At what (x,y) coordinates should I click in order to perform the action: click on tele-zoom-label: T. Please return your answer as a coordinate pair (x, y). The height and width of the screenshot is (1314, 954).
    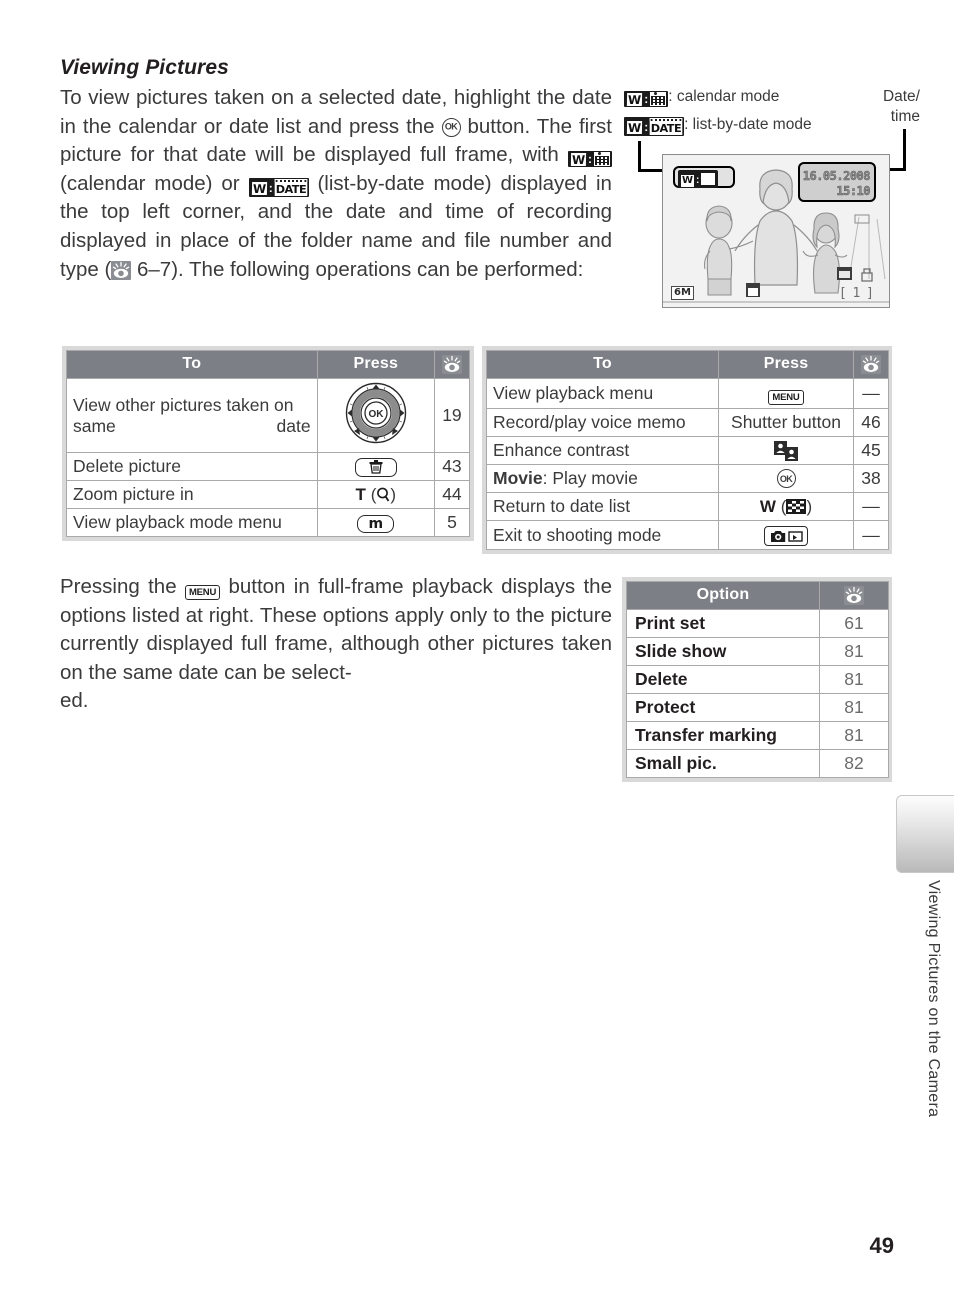
    Looking at the image, I should click on (360, 494).